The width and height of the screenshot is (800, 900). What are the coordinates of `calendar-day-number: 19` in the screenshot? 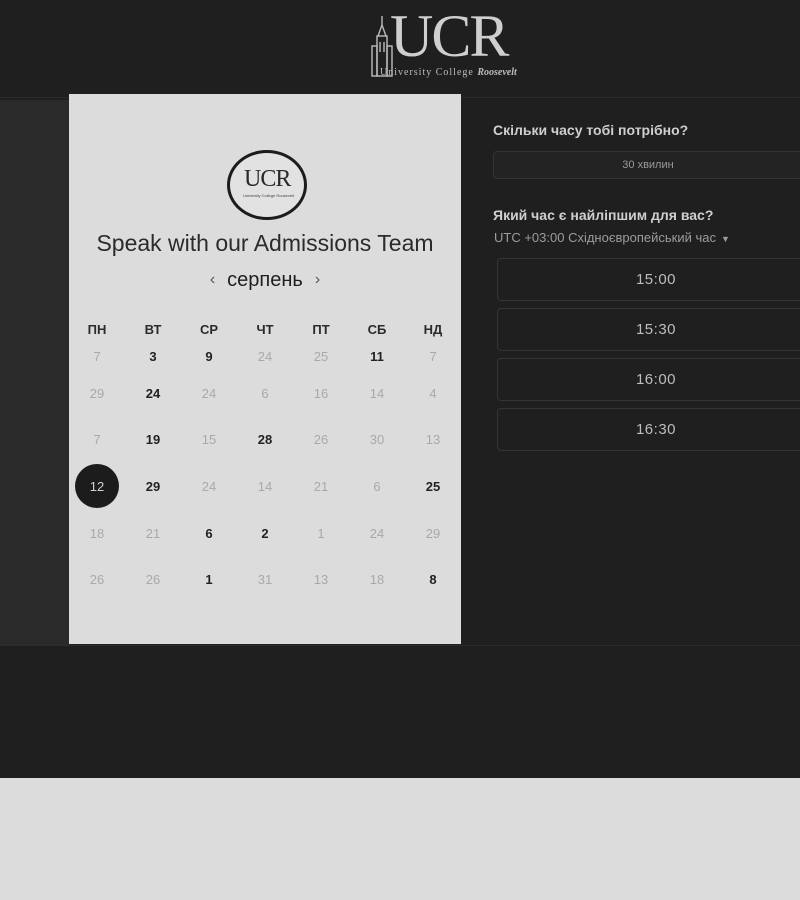 It's located at (153, 440).